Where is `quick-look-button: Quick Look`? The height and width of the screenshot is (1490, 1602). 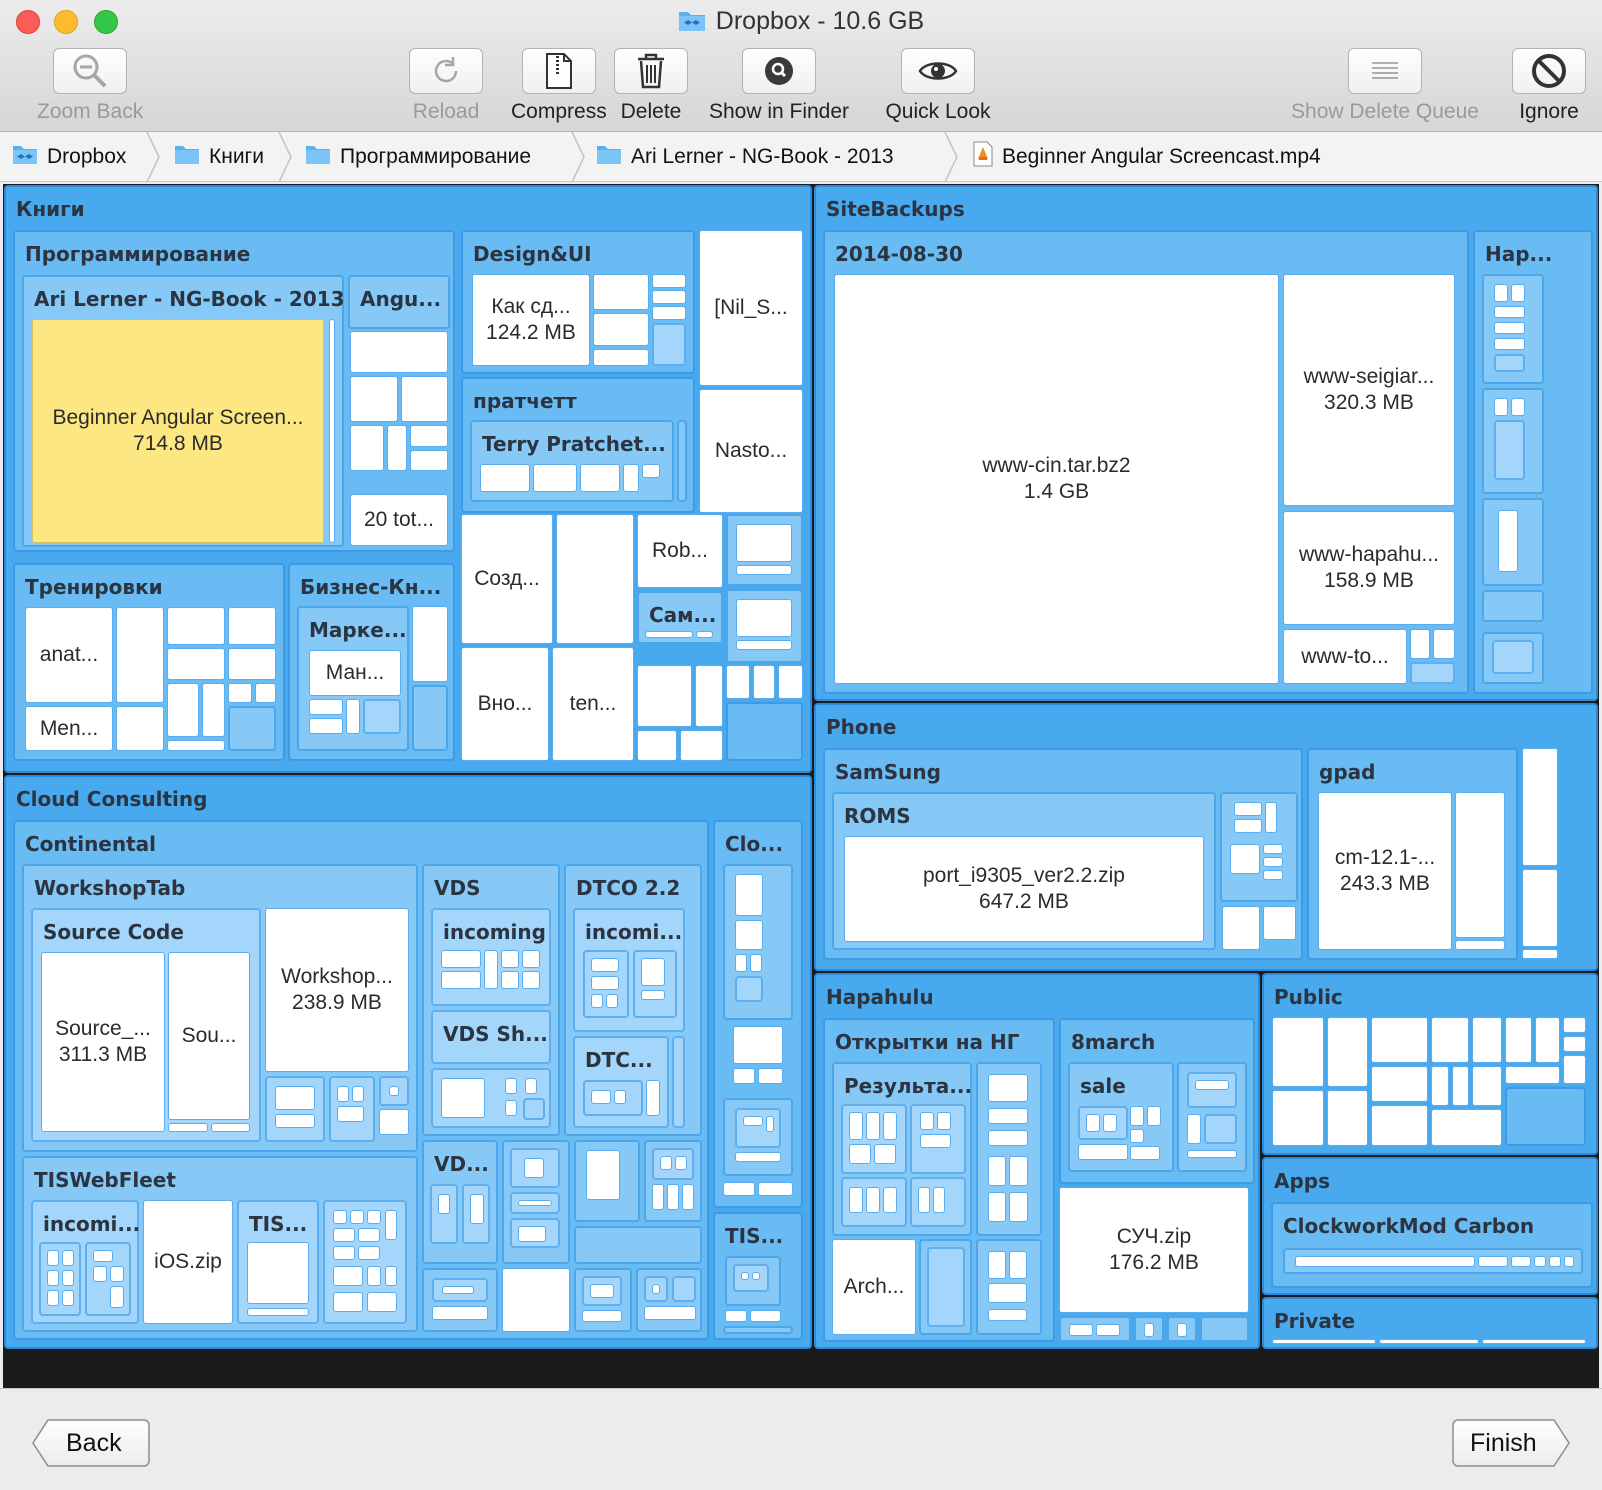
quick-look-button: Quick Look is located at coordinates (938, 86).